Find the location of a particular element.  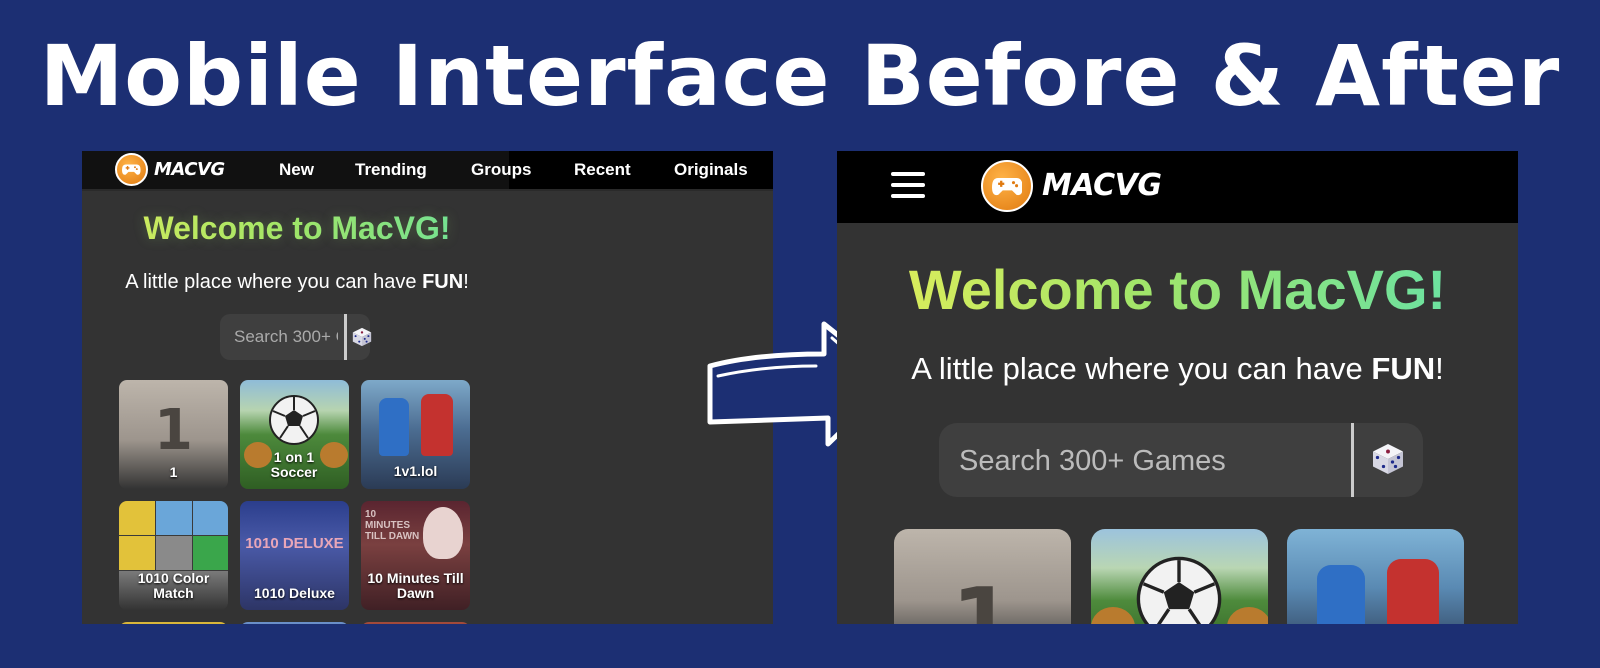

game-tile-1-on-1-soccer: 1 on 1 Soccer is located at coordinates (294, 434).